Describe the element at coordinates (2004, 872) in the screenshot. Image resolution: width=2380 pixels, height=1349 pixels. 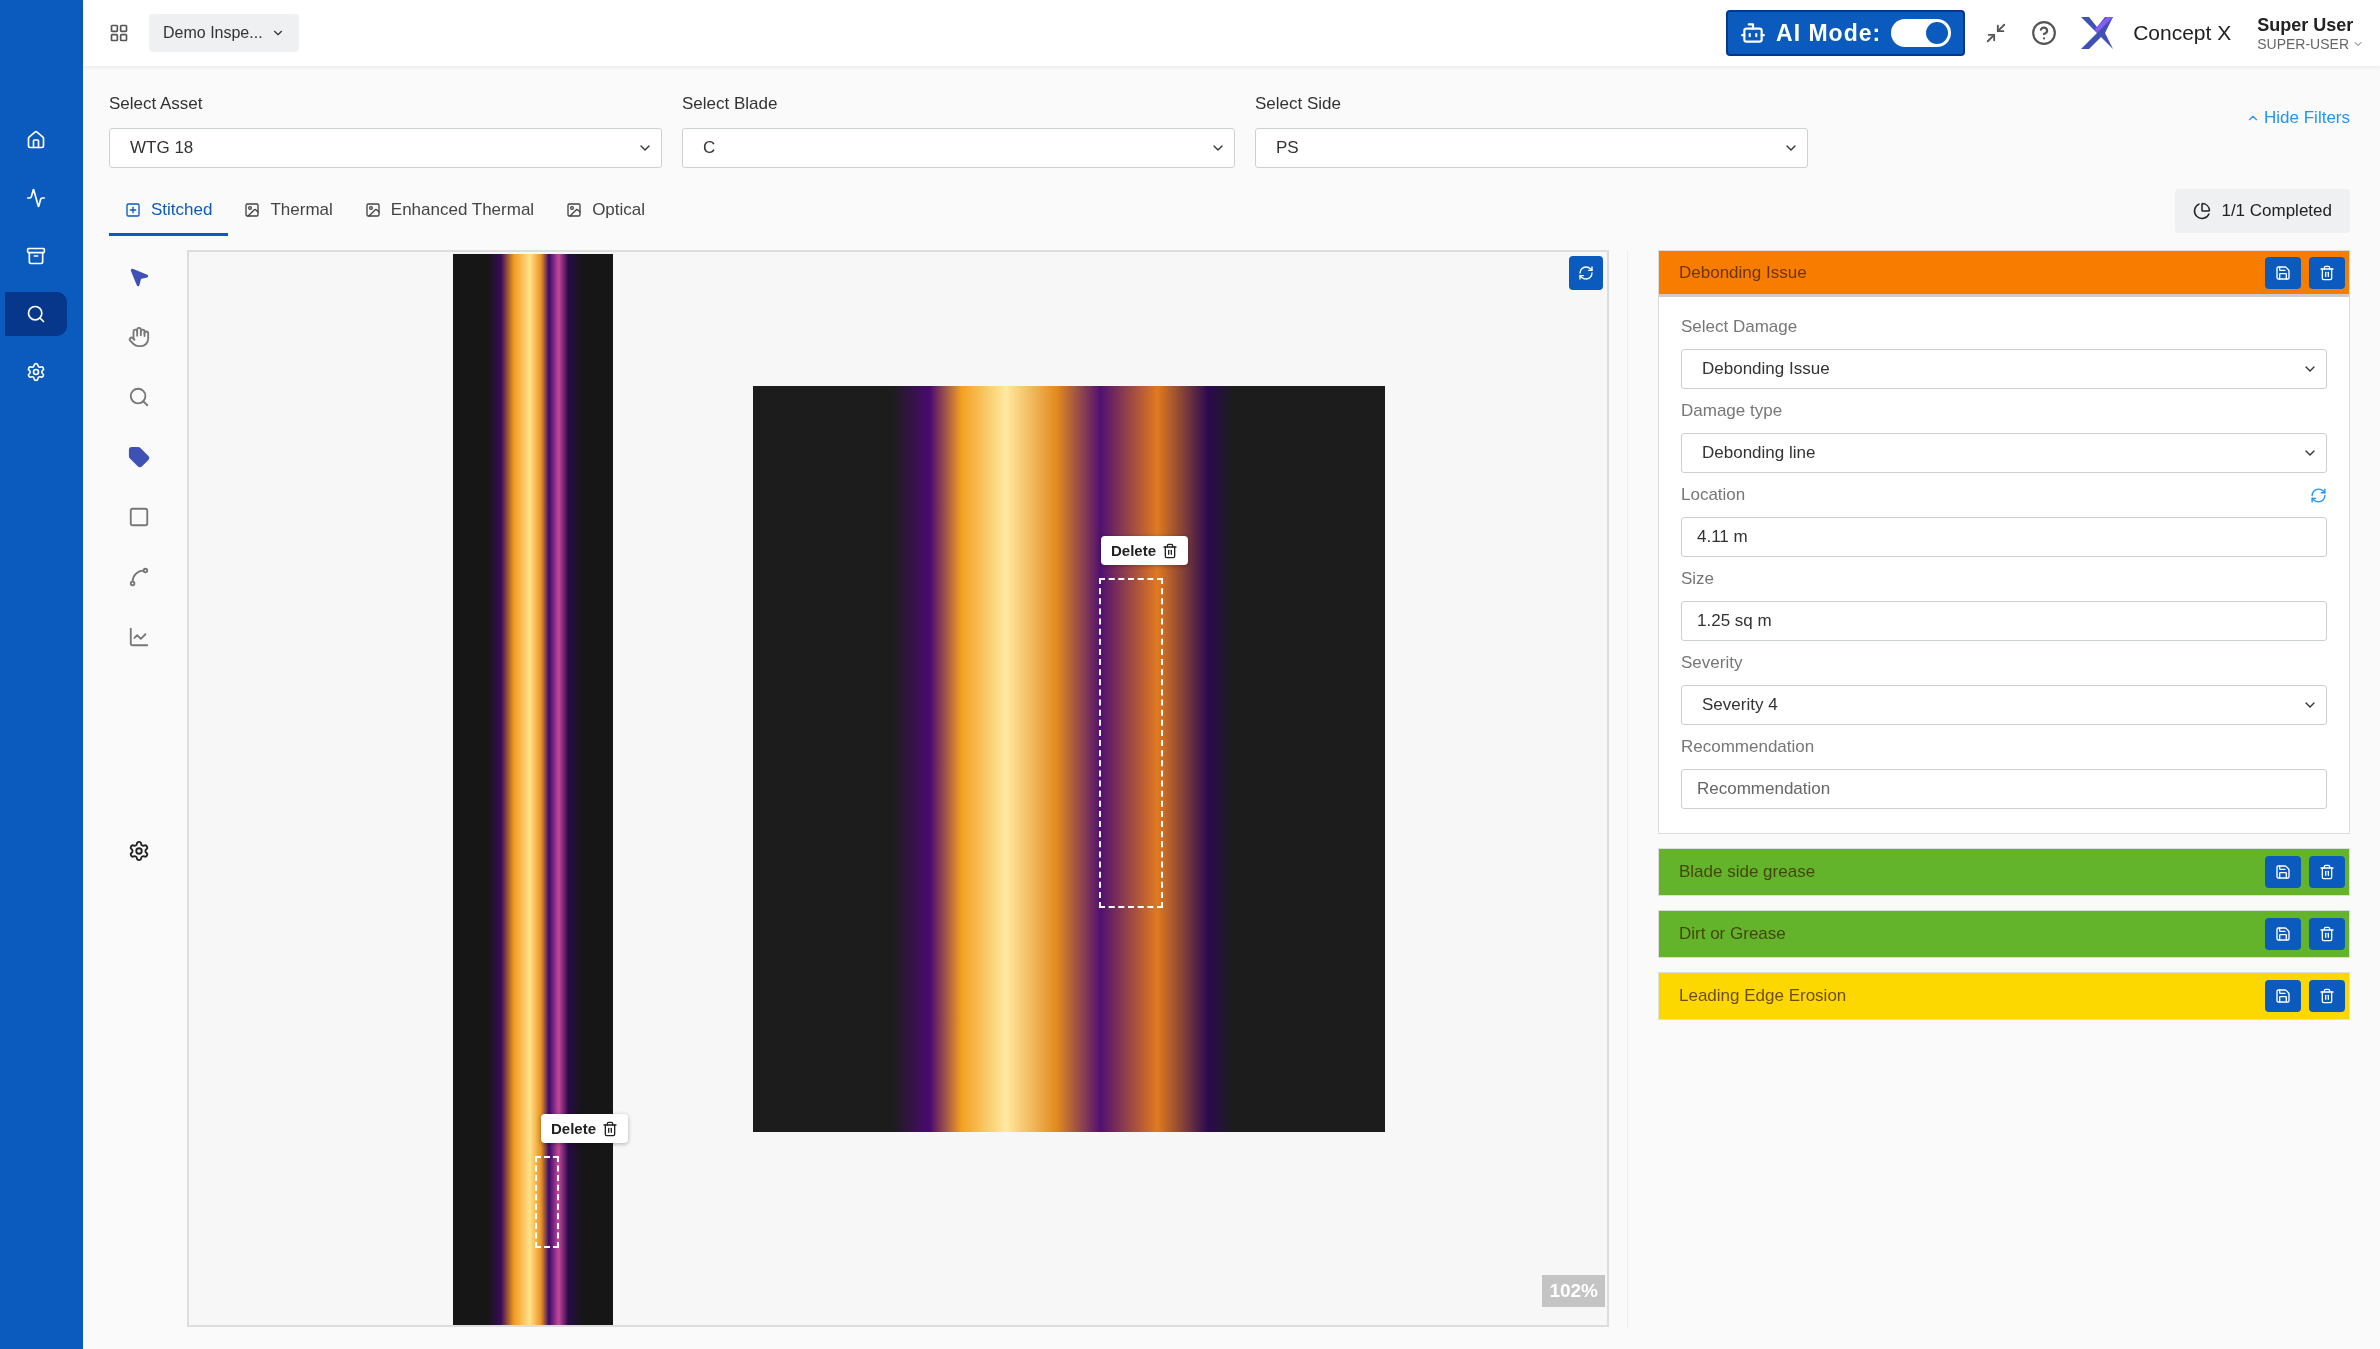
I see `damage-header: Blade side grease` at that location.